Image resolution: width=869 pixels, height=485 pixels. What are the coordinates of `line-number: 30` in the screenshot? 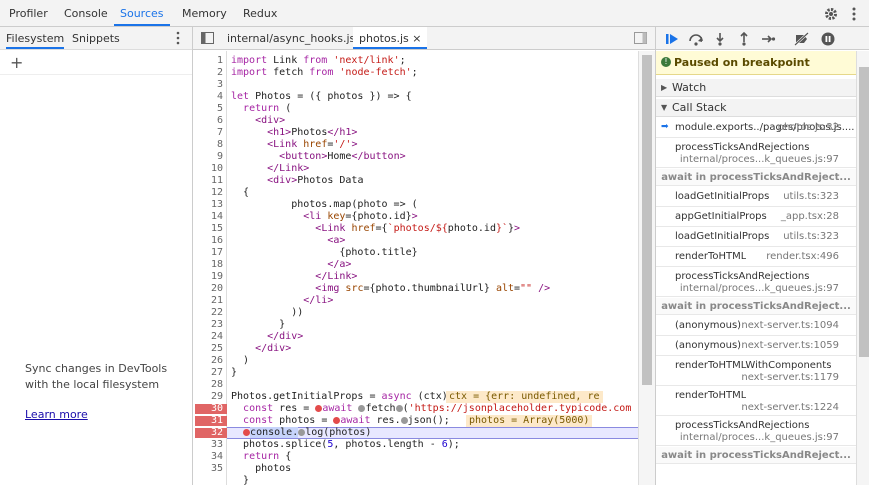 It's located at (208, 409).